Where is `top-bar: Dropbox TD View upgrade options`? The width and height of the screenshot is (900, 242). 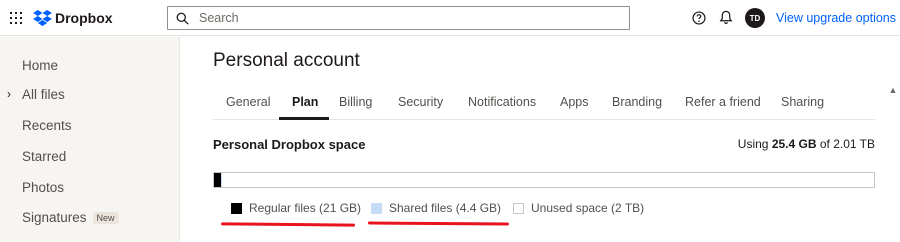 top-bar: Dropbox TD View upgrade options is located at coordinates (450, 18).